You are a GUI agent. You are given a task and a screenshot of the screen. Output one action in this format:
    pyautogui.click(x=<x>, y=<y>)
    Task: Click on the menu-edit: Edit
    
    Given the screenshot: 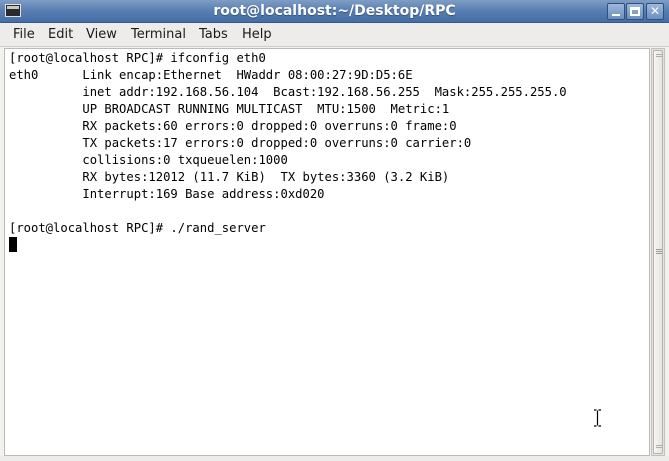 What is the action you would take?
    pyautogui.click(x=60, y=34)
    